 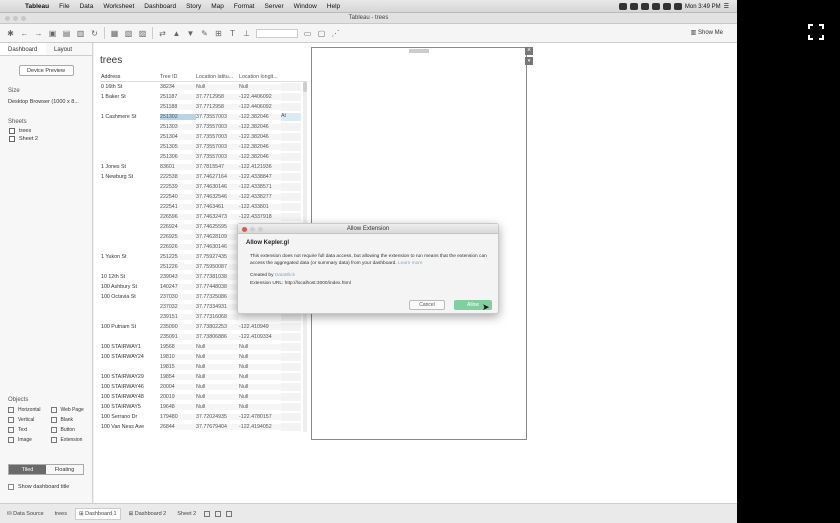 What do you see at coordinates (260, 187) in the screenshot?
I see `cell-longitude: -122.4338571` at bounding box center [260, 187].